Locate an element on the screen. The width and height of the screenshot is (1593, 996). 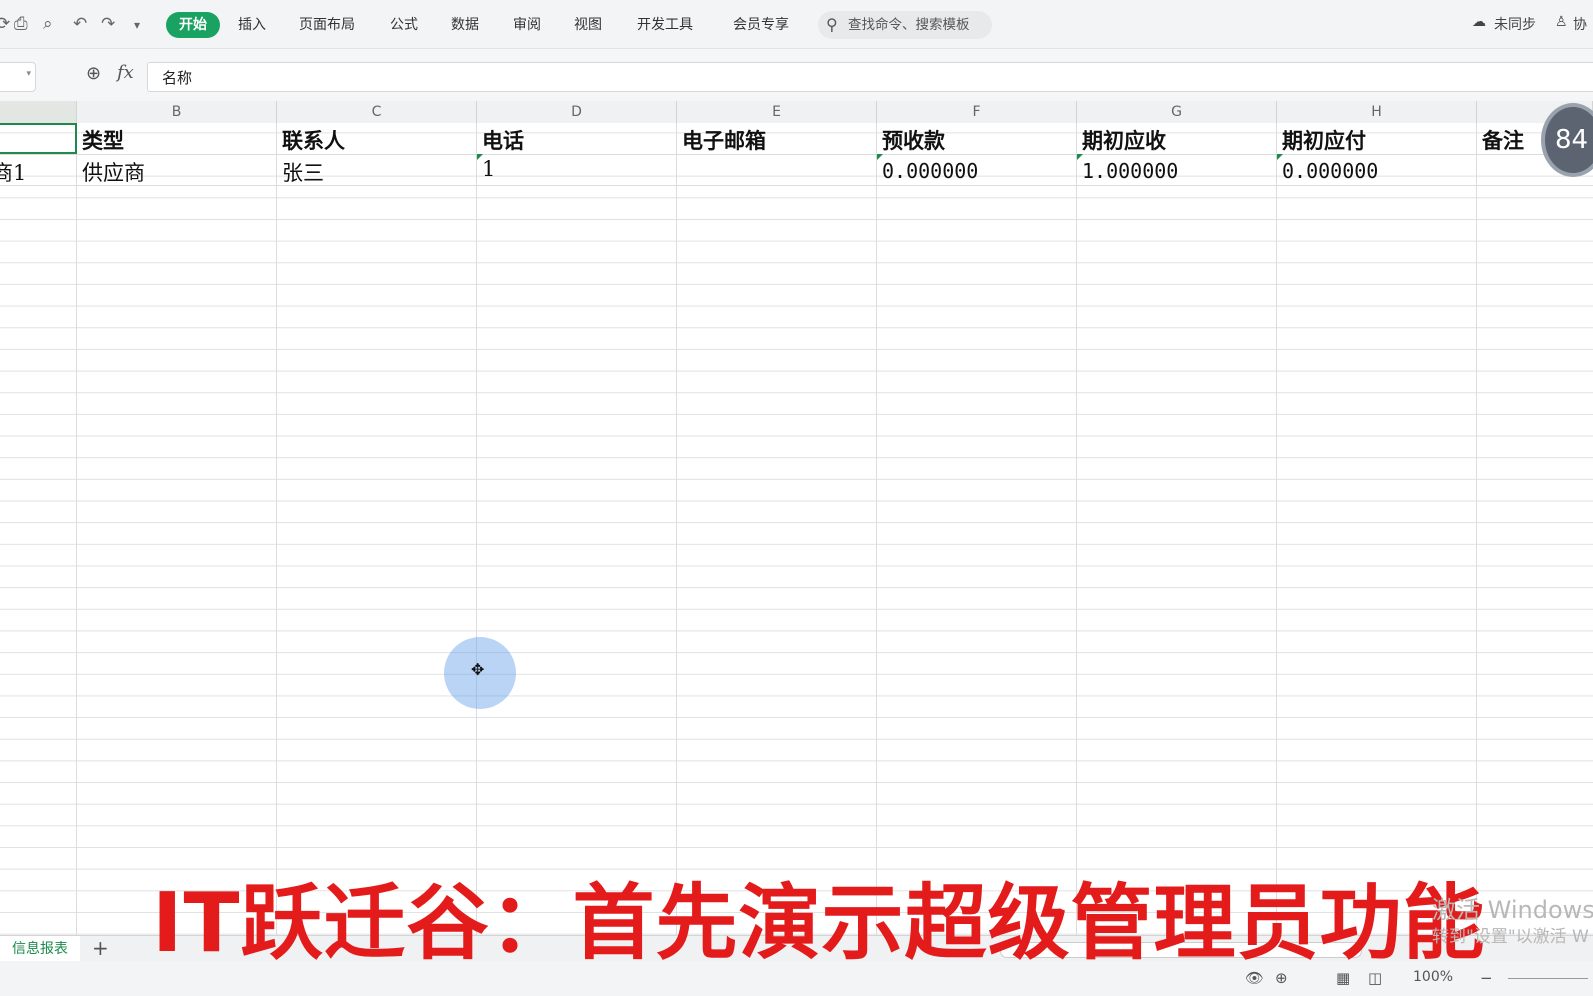
column-header-b: B is located at coordinates (177, 112).